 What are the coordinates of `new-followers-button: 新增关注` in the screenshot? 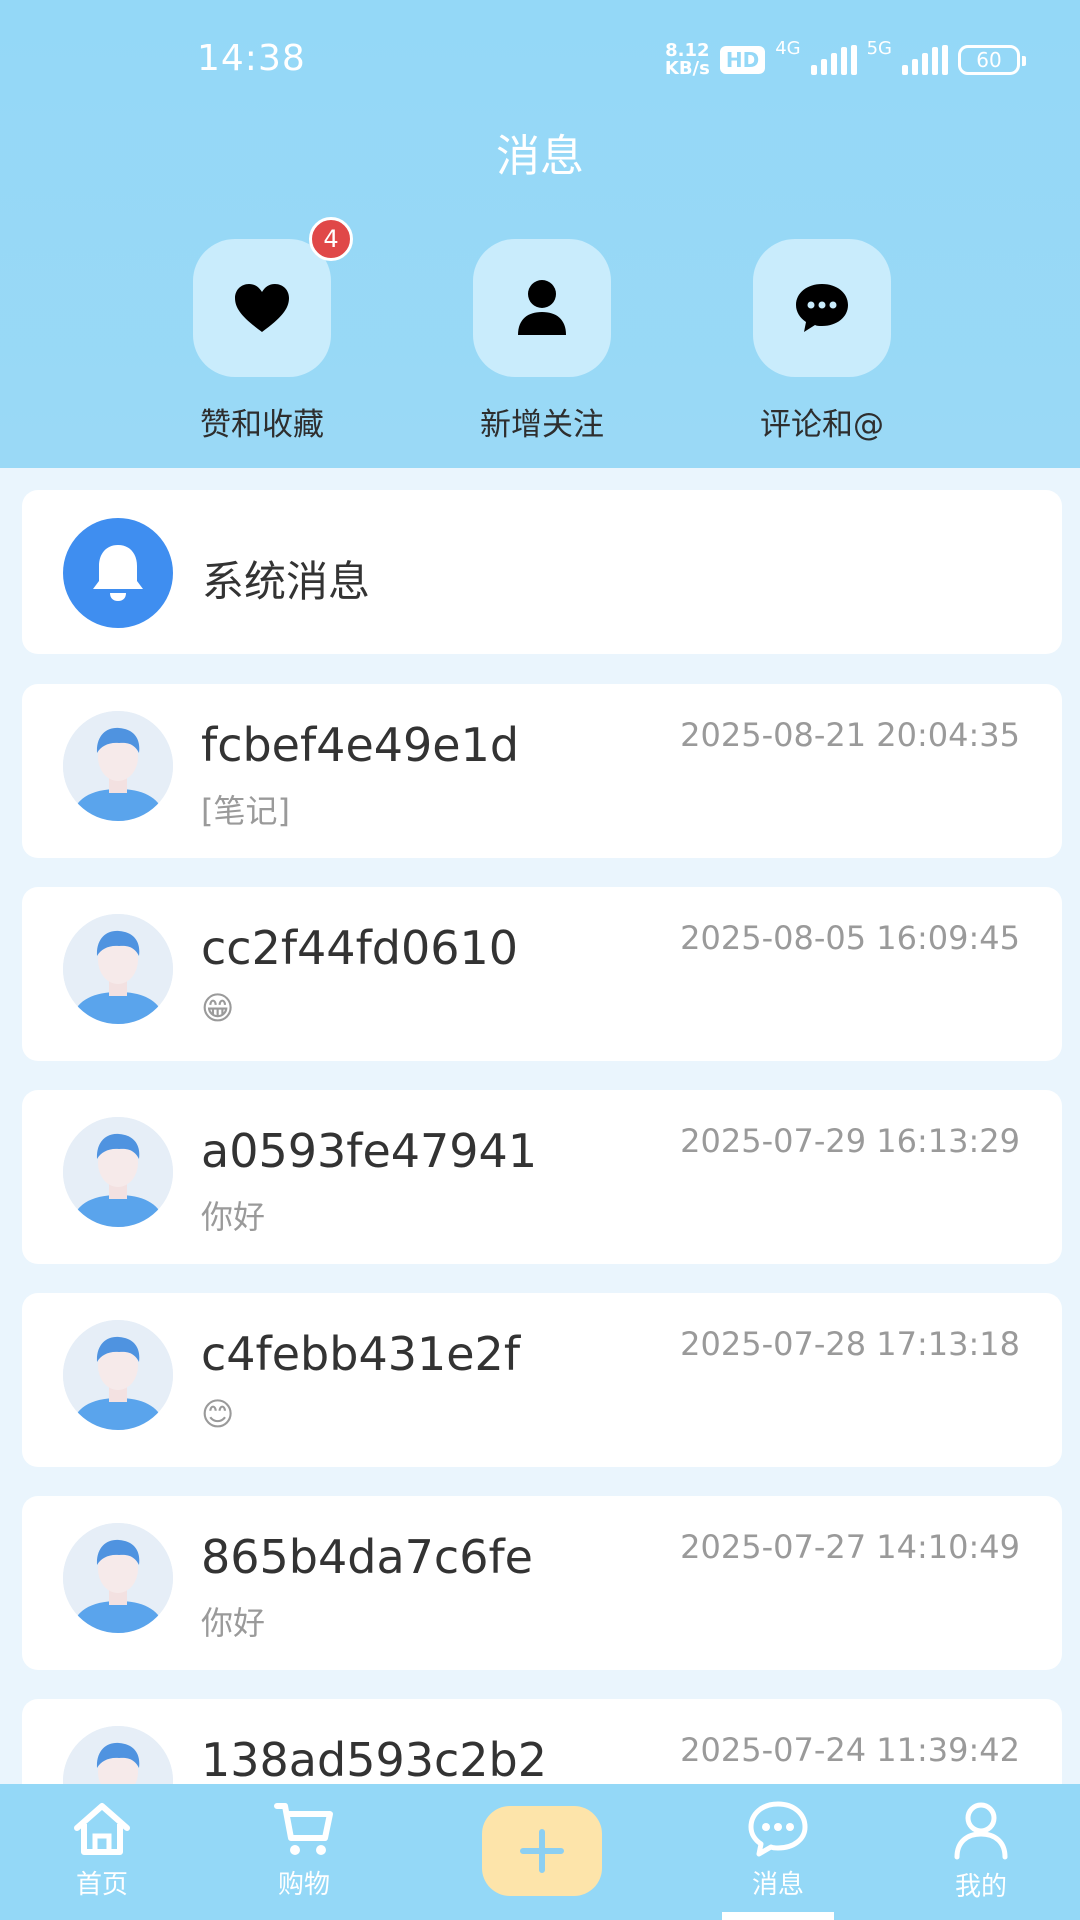 It's located at (542, 341).